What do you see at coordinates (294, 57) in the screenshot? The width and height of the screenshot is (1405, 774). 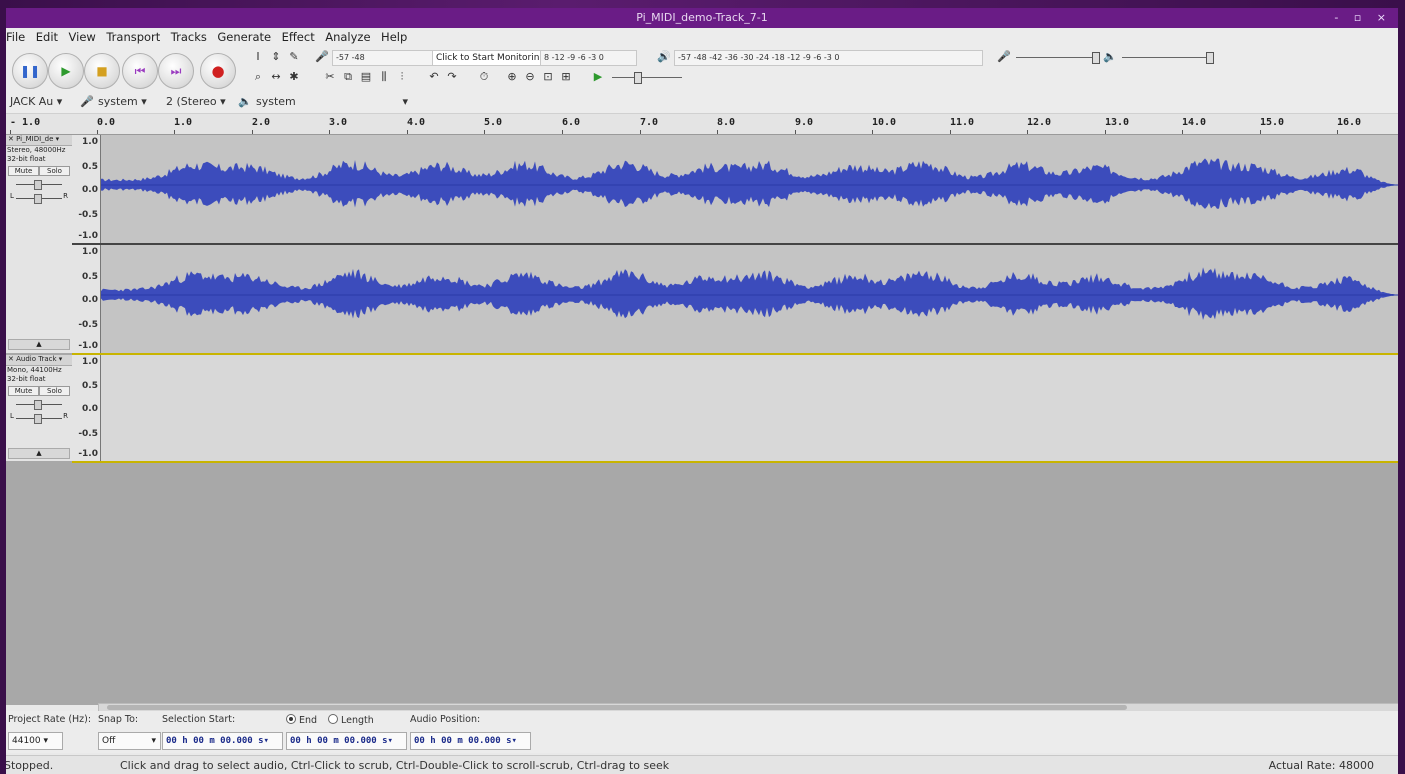 I see `draw-tool-icon: ✎` at bounding box center [294, 57].